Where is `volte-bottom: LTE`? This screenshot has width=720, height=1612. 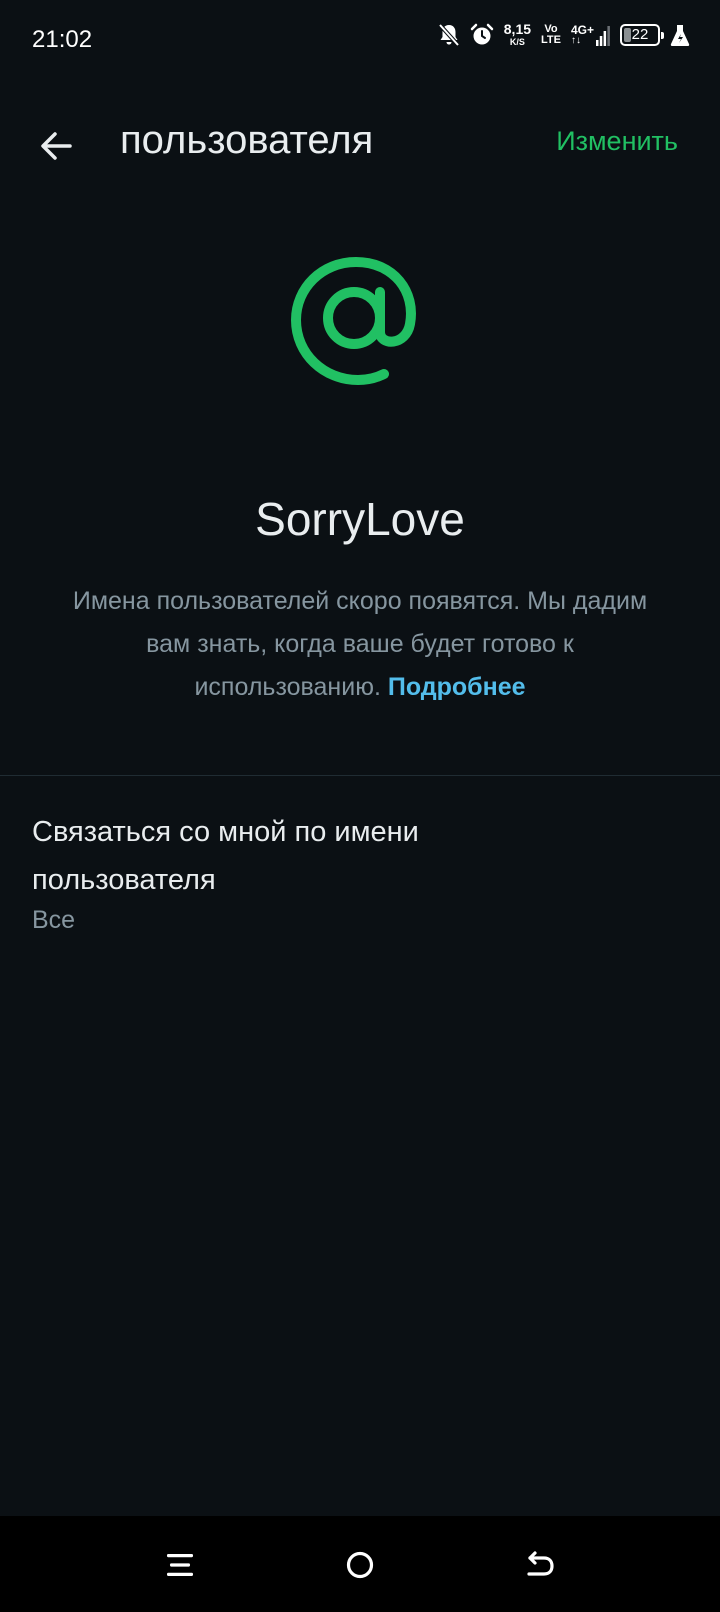
volte-bottom: LTE is located at coordinates (551, 39).